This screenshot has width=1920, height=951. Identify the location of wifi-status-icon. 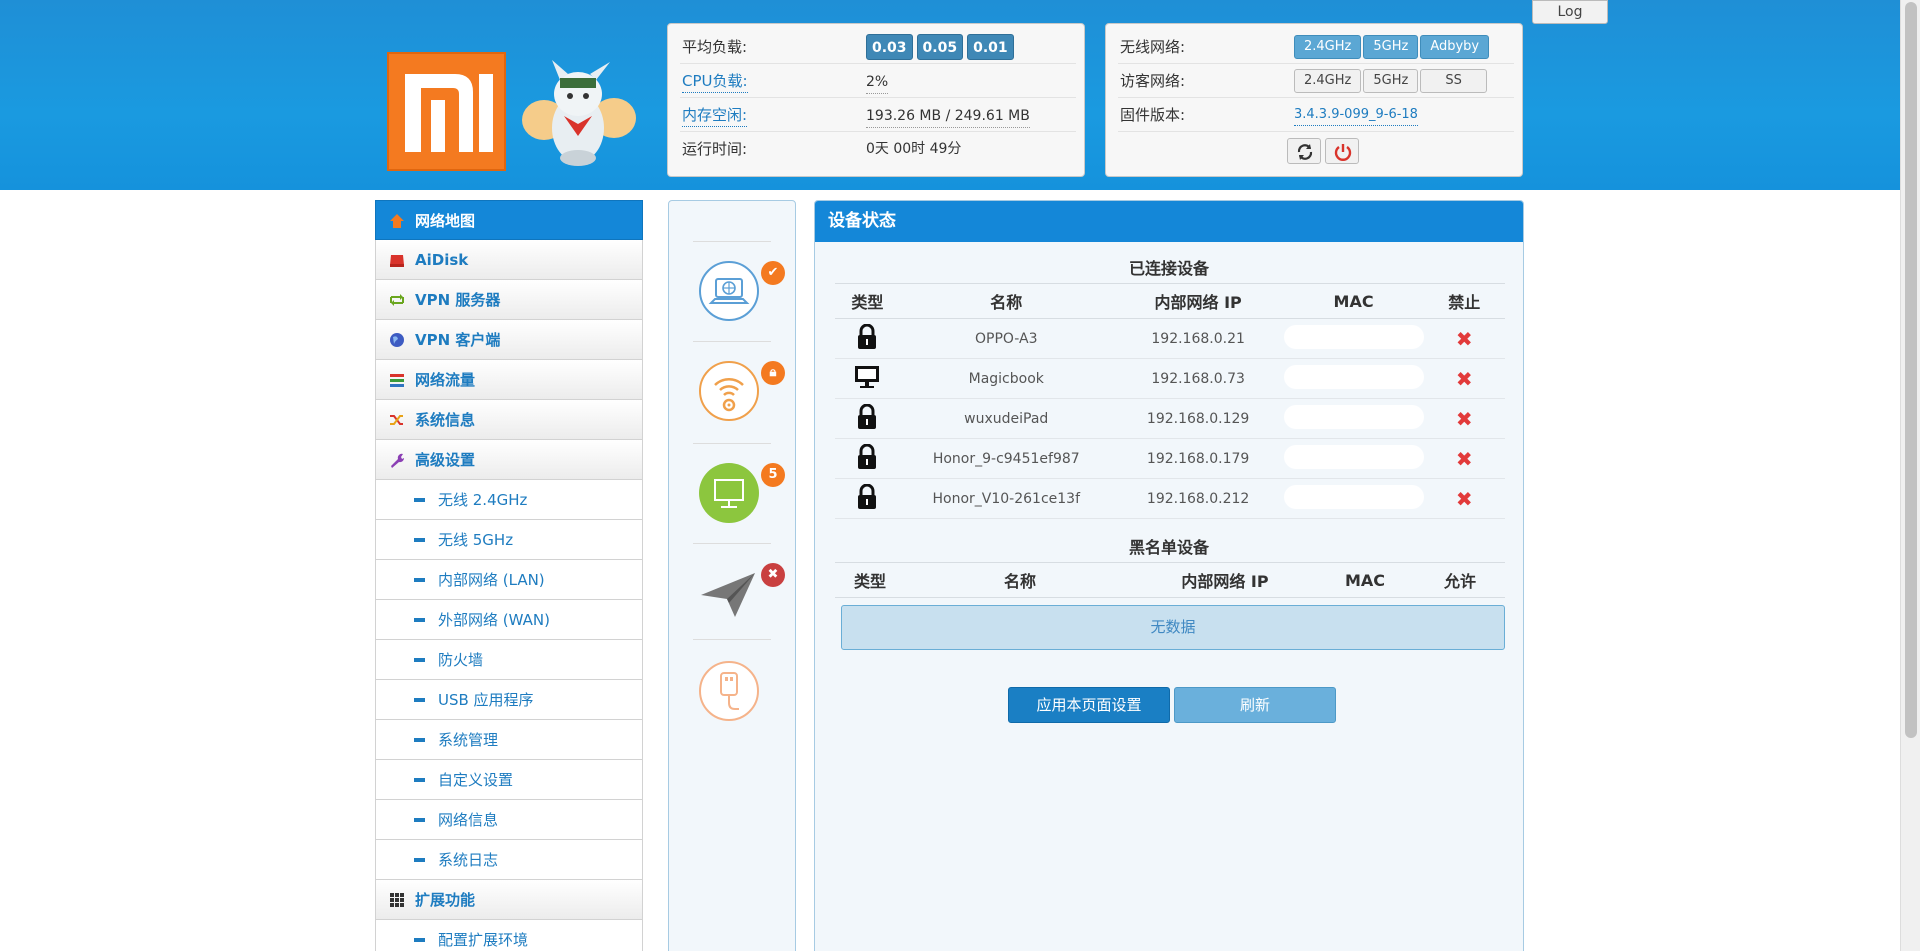
(729, 391).